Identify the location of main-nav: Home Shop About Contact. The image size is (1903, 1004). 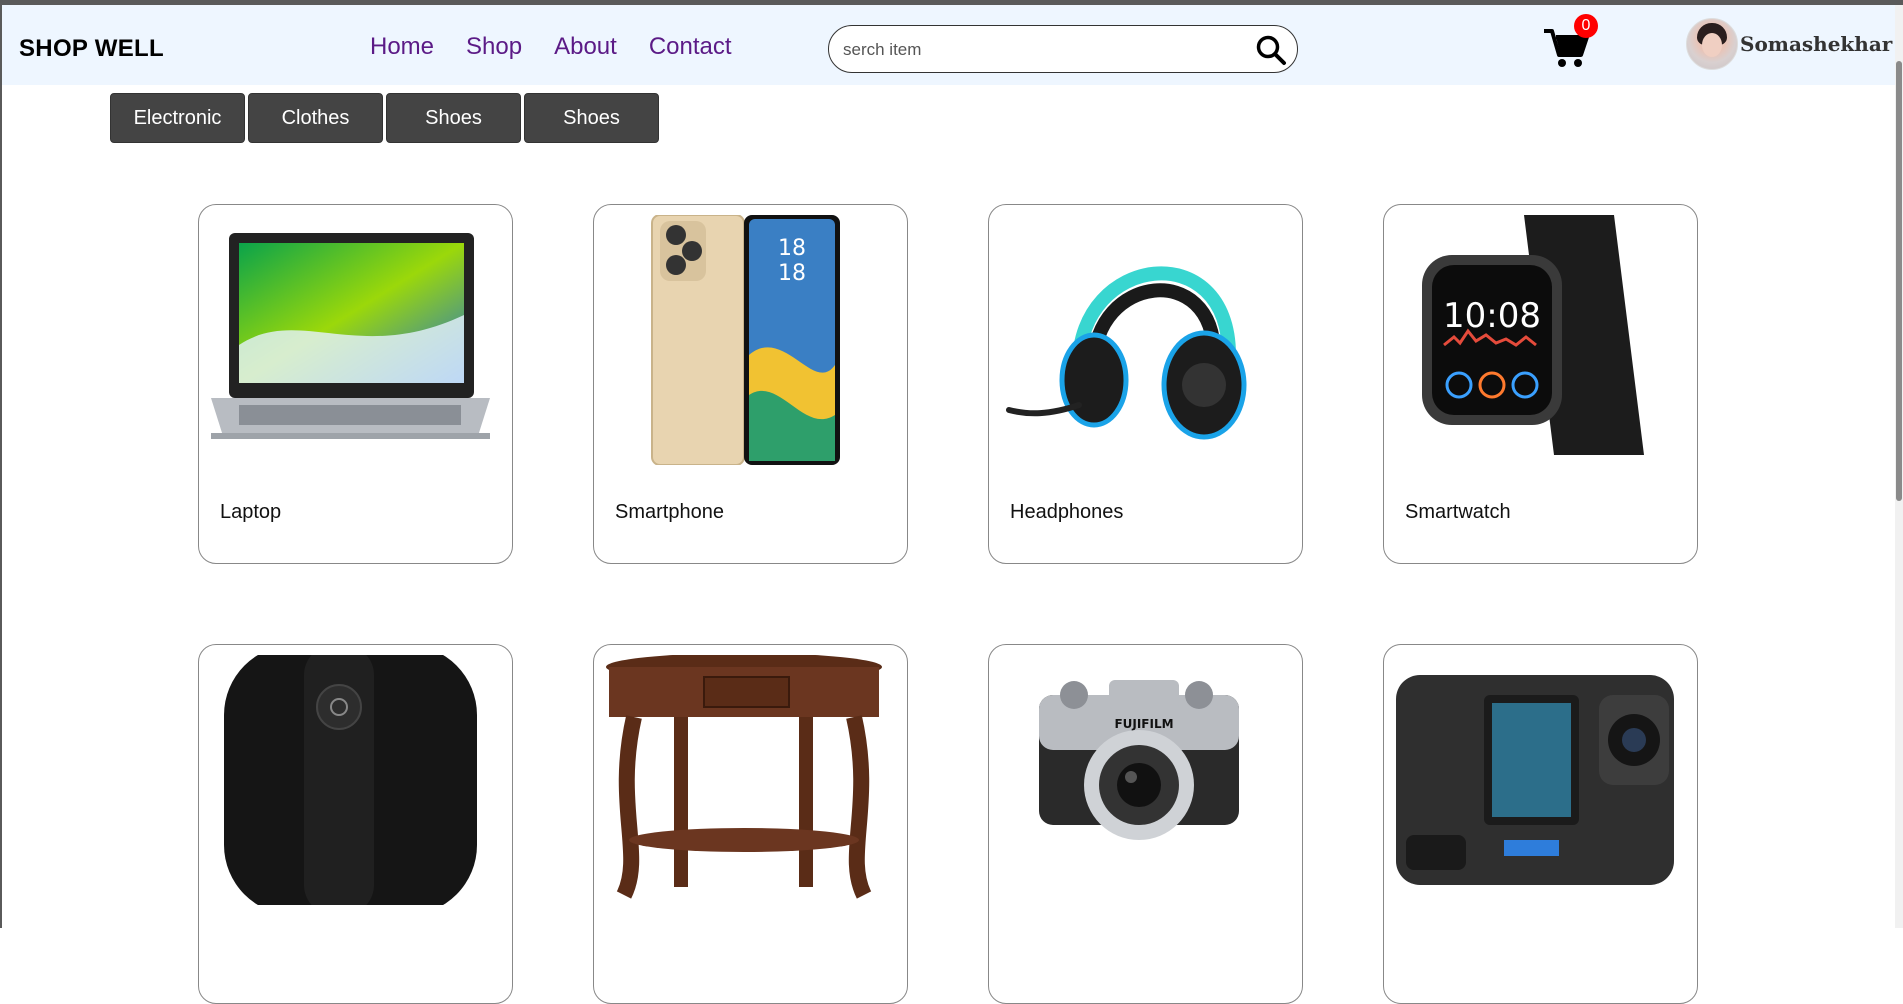
(567, 47).